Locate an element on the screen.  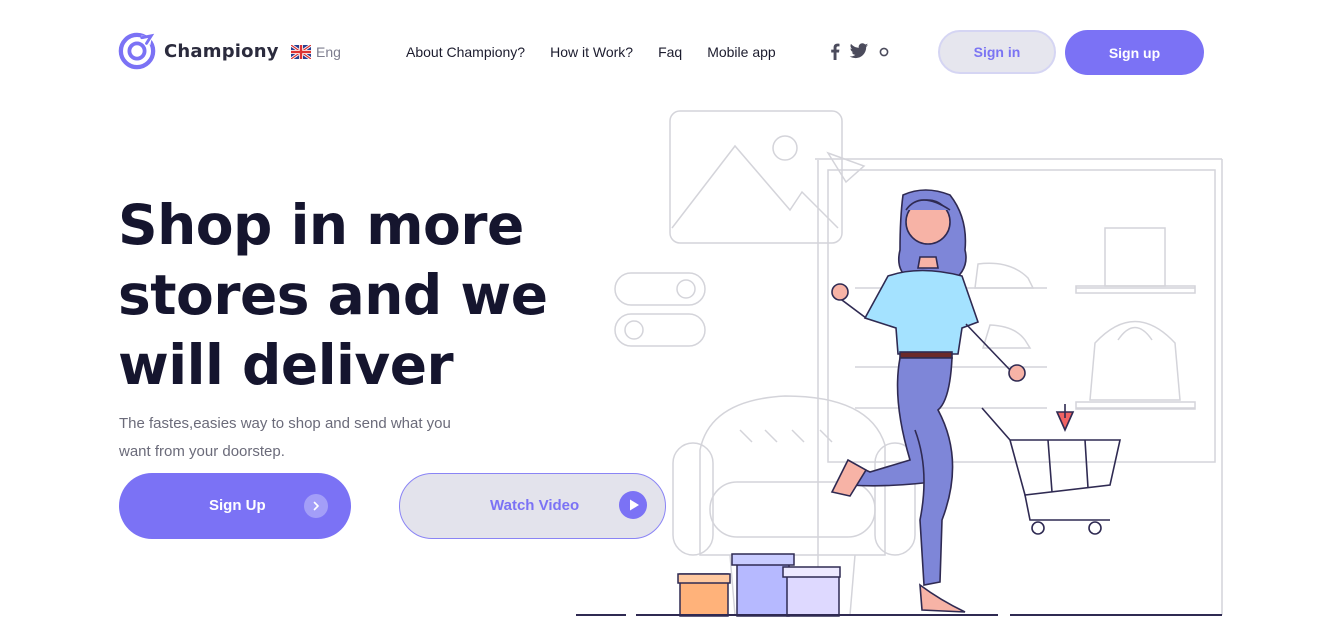
nav-mobile-app: Mobile app is located at coordinates (741, 52).